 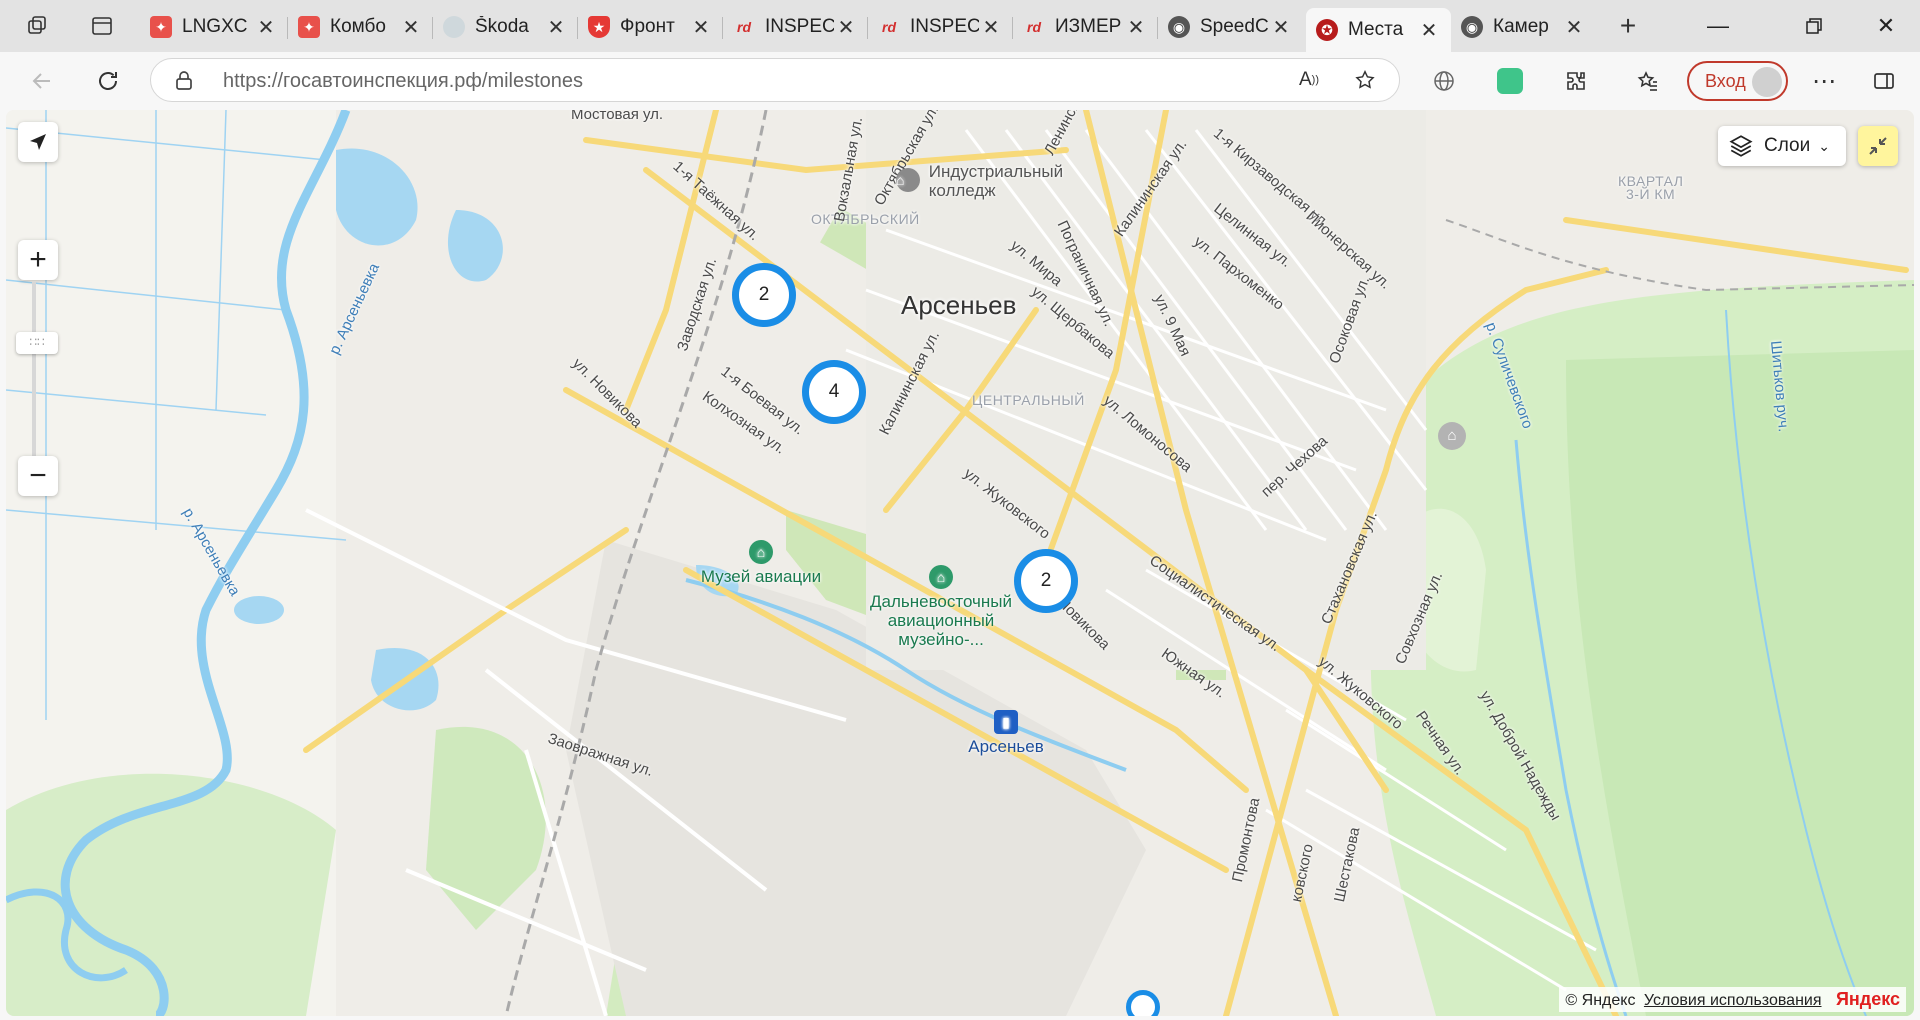 What do you see at coordinates (1741, 146) in the screenshot?
I see `layers-icon` at bounding box center [1741, 146].